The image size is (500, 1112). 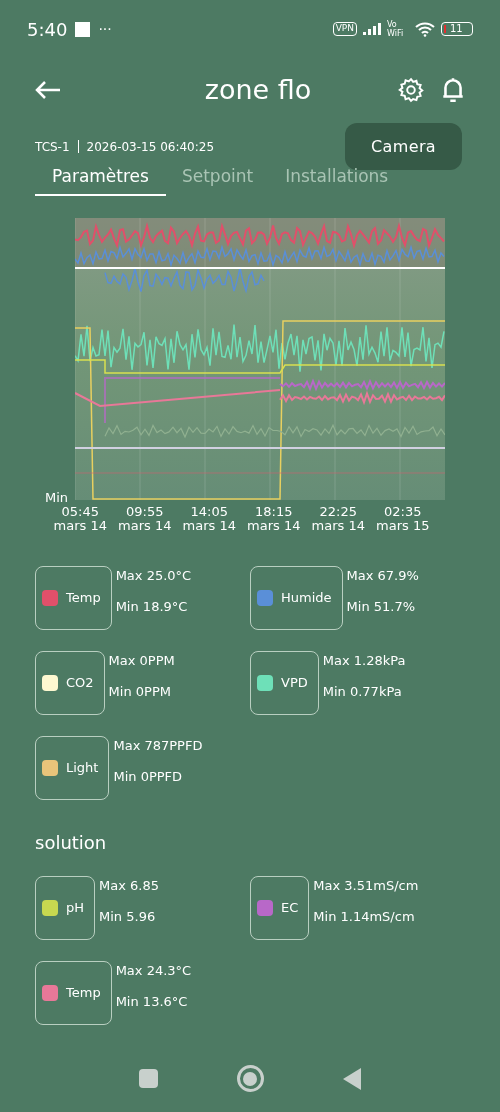 What do you see at coordinates (140, 691) in the screenshot?
I see `min-value: Min 0PPM` at bounding box center [140, 691].